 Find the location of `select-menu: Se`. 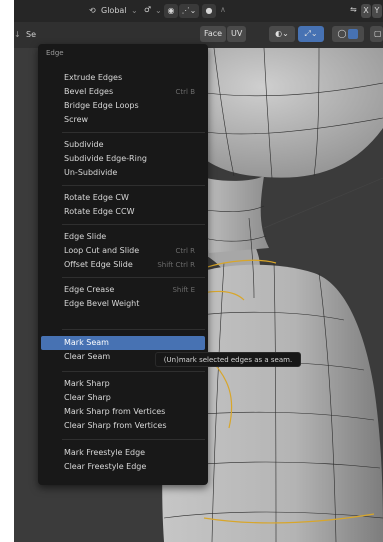

select-menu: Se is located at coordinates (31, 34).